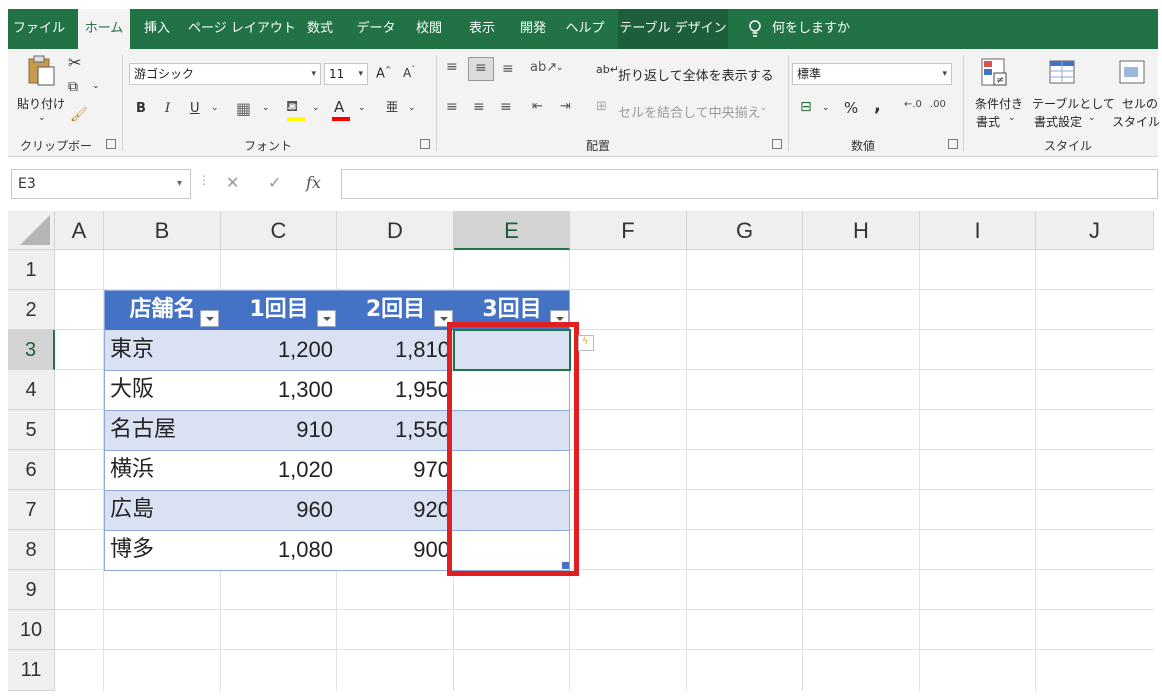 Image resolution: width=1162 pixels, height=699 pixels. Describe the element at coordinates (279, 350) in the screenshot. I see `cell-c3: 1,200` at that location.